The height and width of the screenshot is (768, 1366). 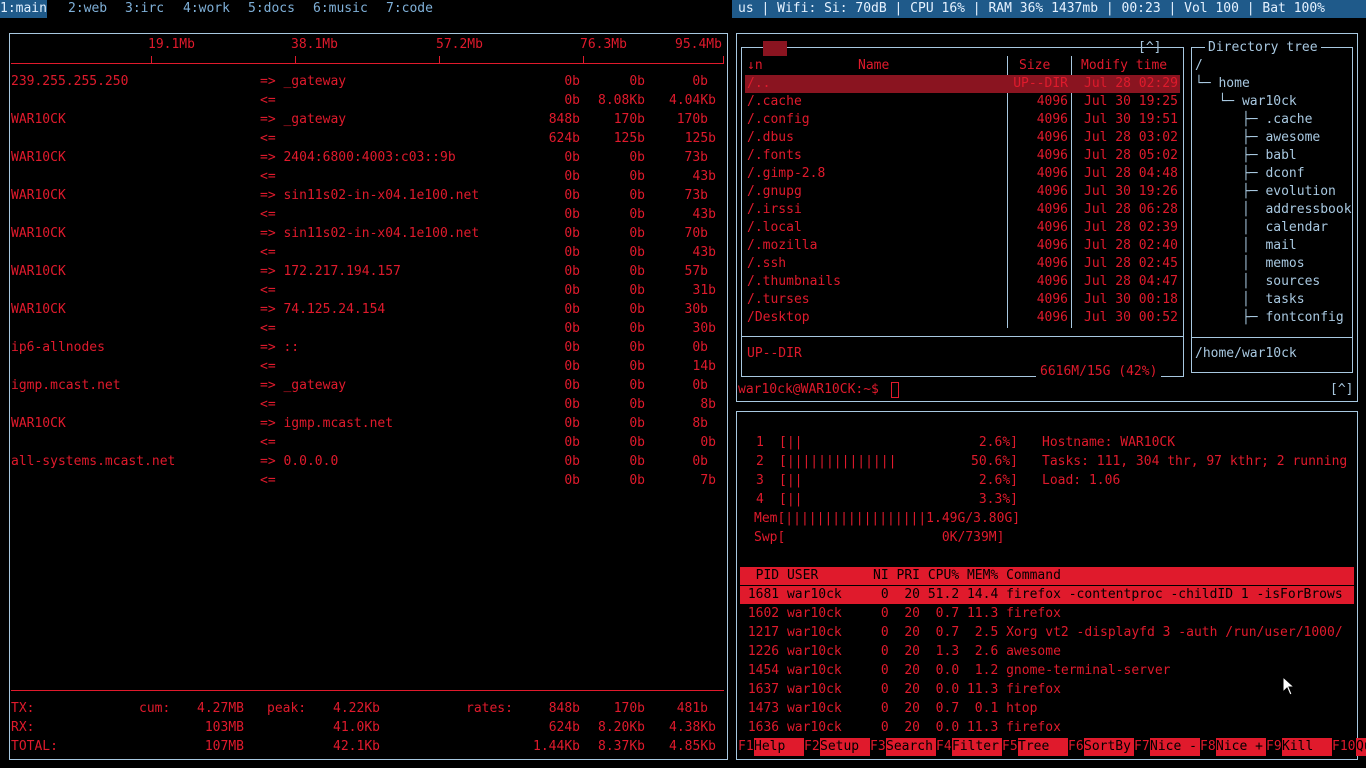 What do you see at coordinates (268, 100) in the screenshot?
I see `flow-in-arrow: <=` at bounding box center [268, 100].